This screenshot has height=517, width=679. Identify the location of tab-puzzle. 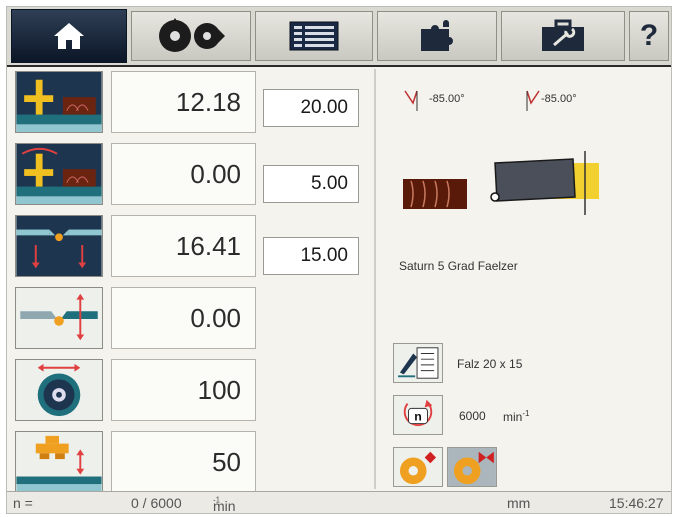
(437, 36).